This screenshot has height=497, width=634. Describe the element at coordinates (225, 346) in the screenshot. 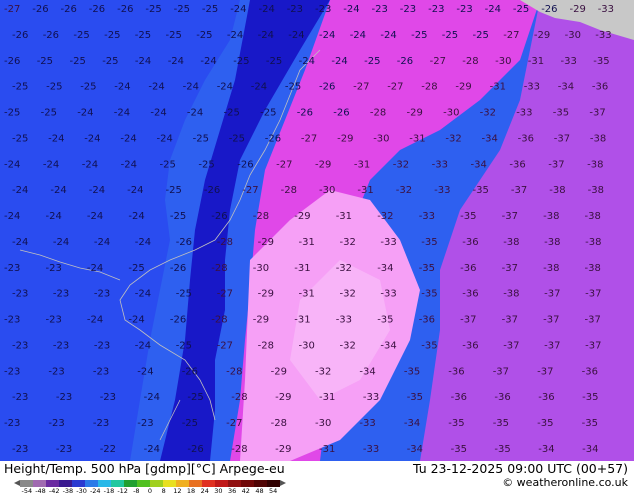

I see `contour-label: -27` at that location.